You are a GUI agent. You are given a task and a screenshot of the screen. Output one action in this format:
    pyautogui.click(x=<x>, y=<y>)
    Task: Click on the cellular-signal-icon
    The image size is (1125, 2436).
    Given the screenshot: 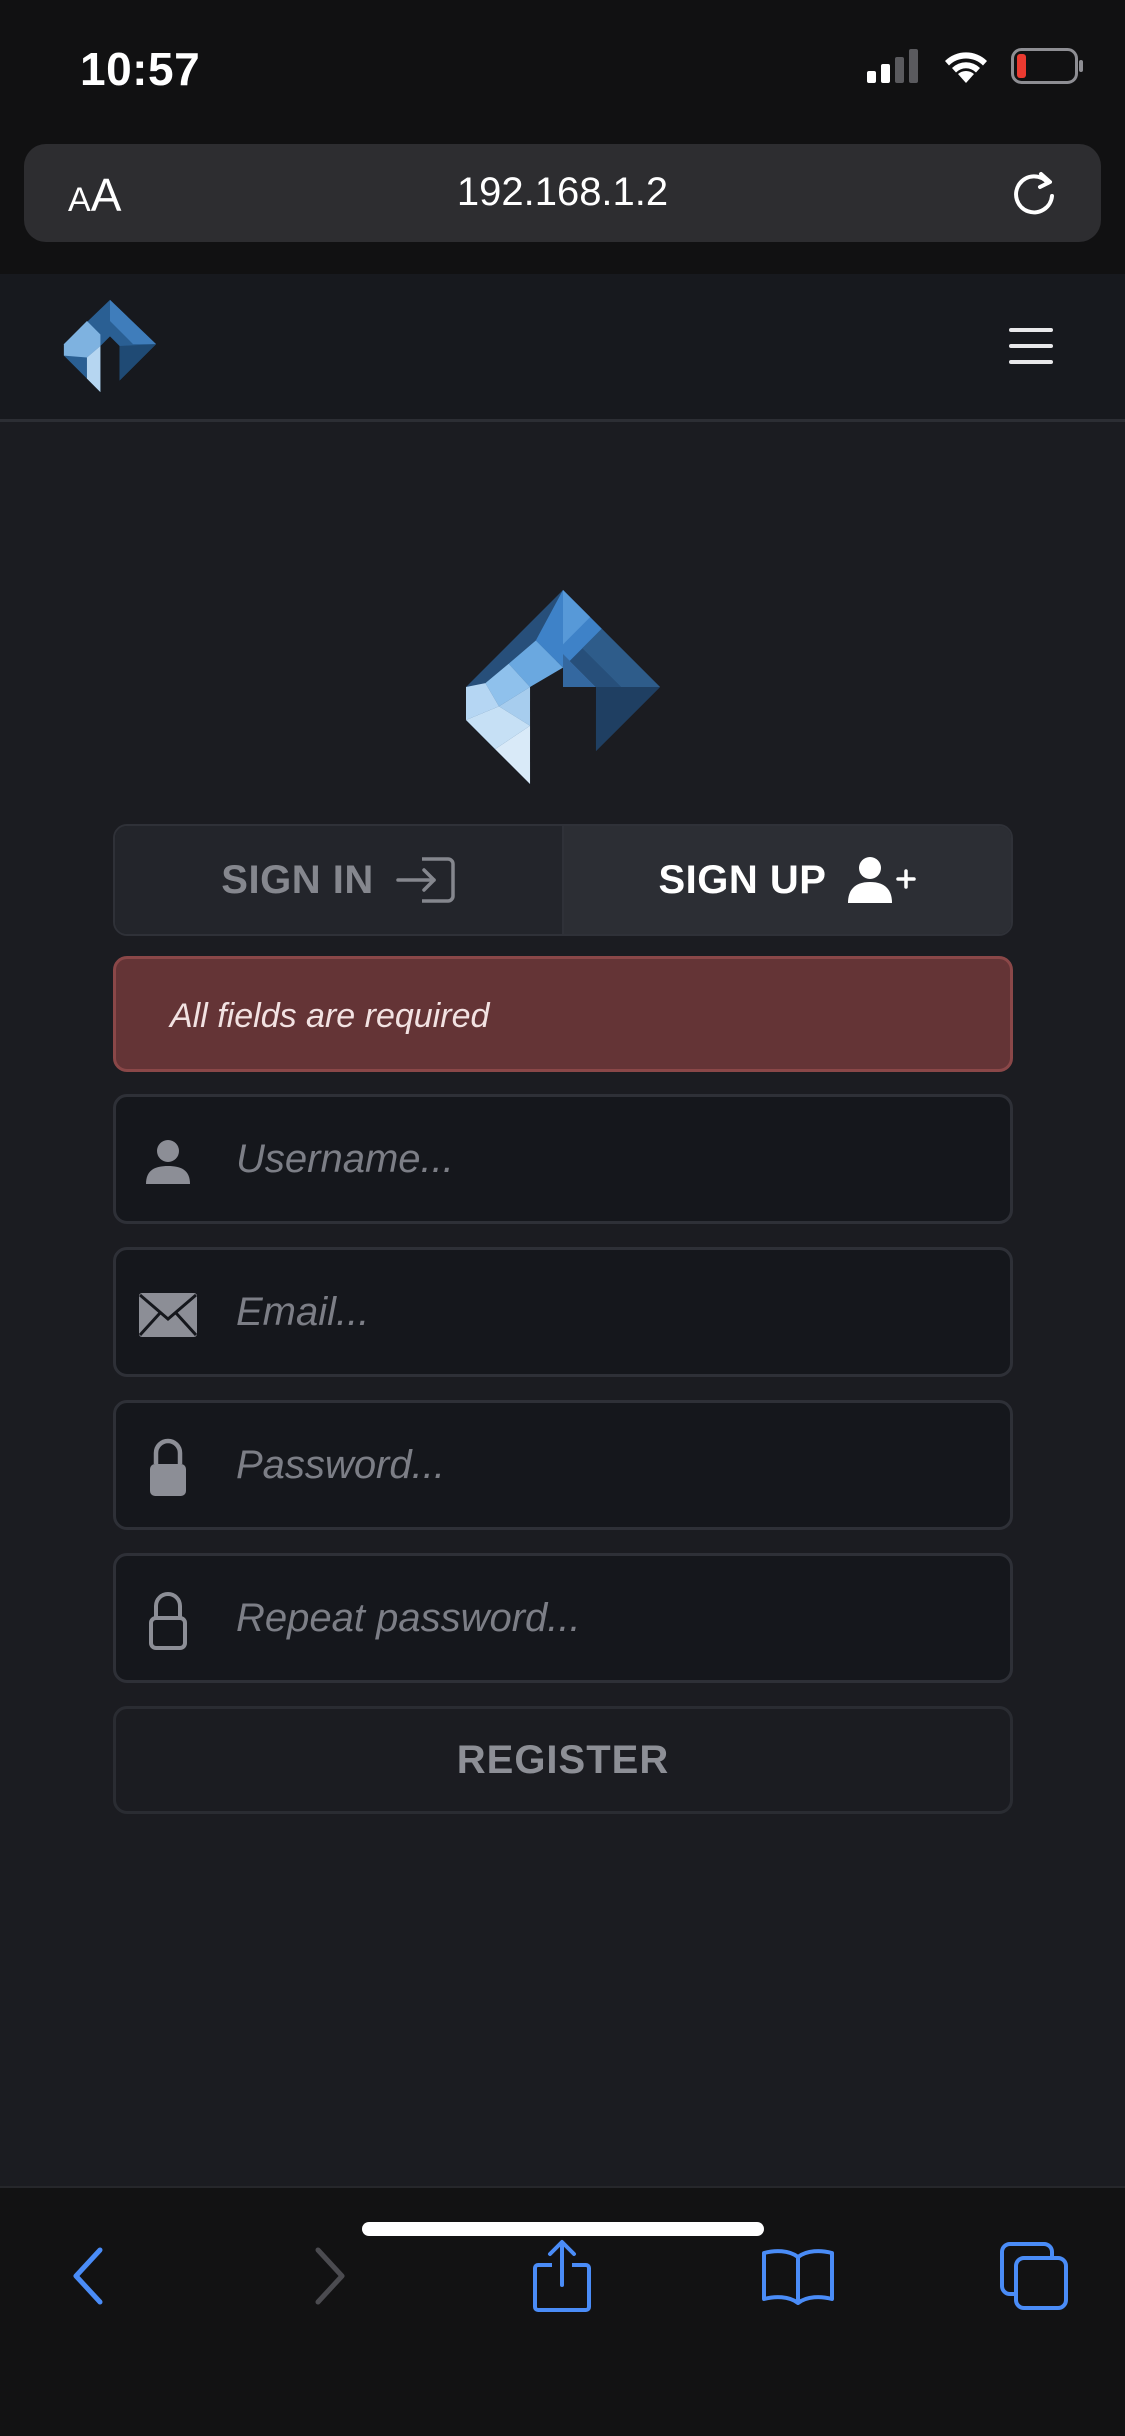 What is the action you would take?
    pyautogui.click(x=892, y=66)
    